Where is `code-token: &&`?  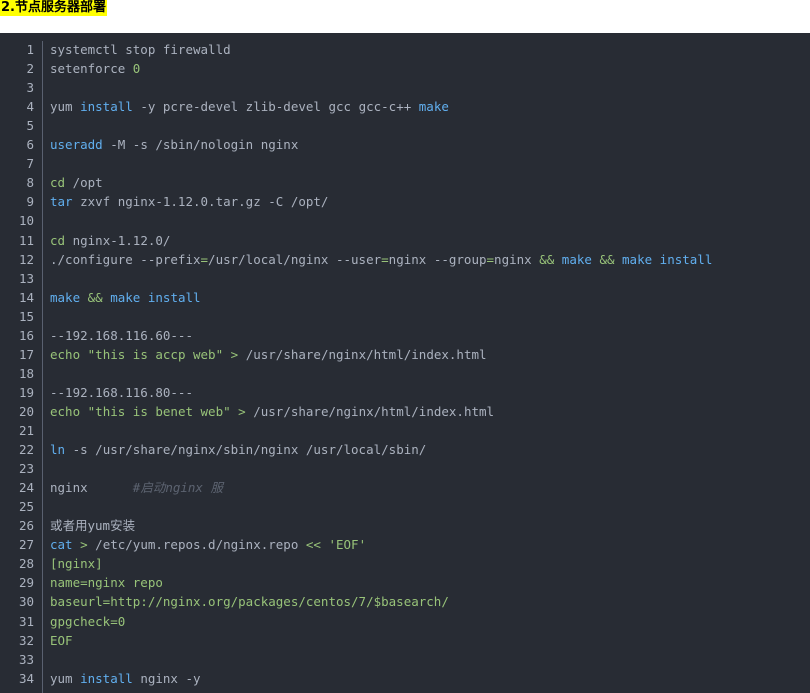 code-token: && is located at coordinates (547, 259).